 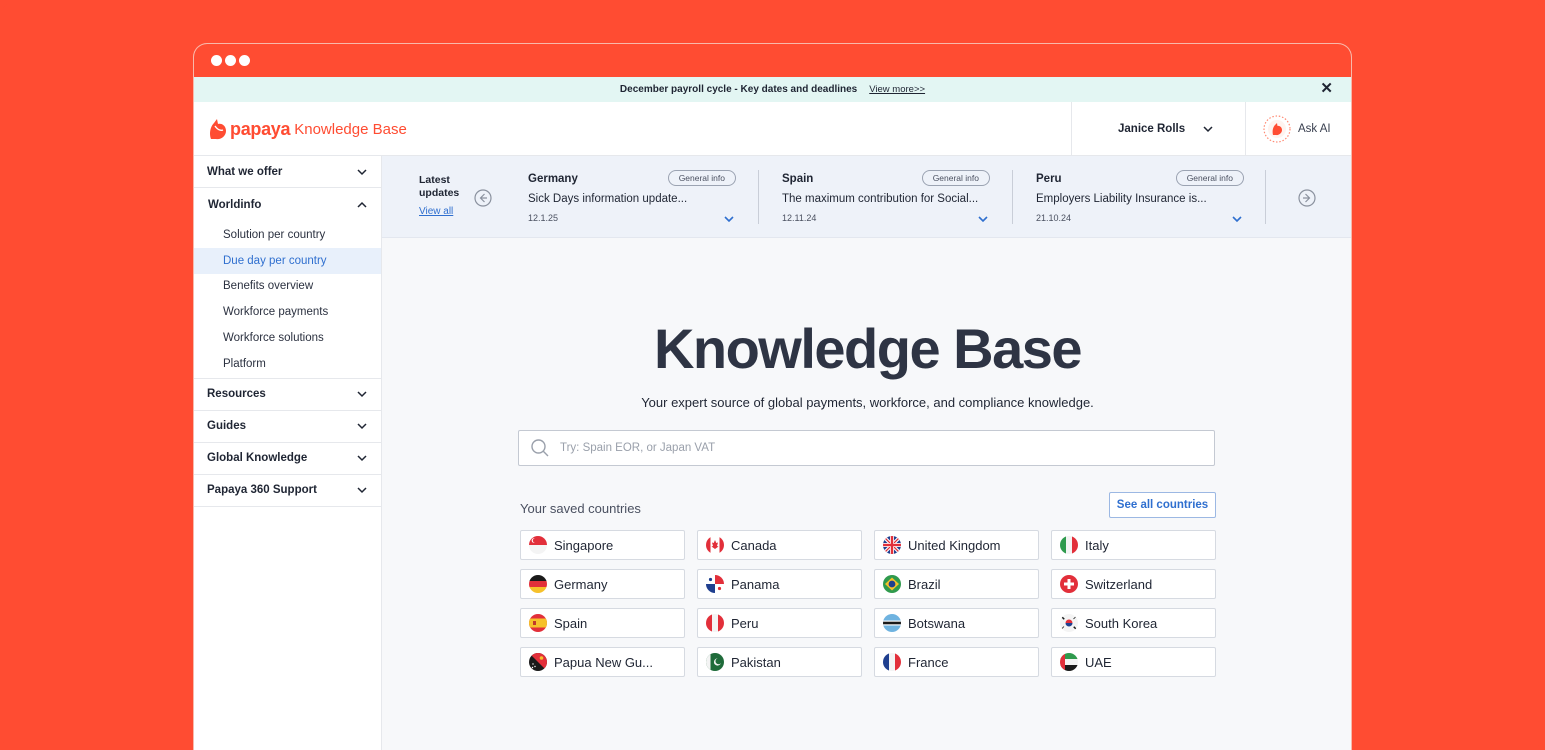 I want to click on chevron-up-icon, so click(x=362, y=204).